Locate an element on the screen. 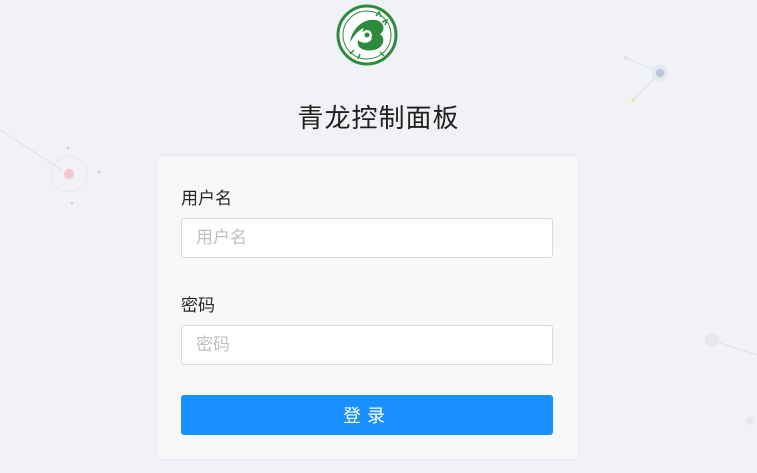  password-input is located at coordinates (367, 345).